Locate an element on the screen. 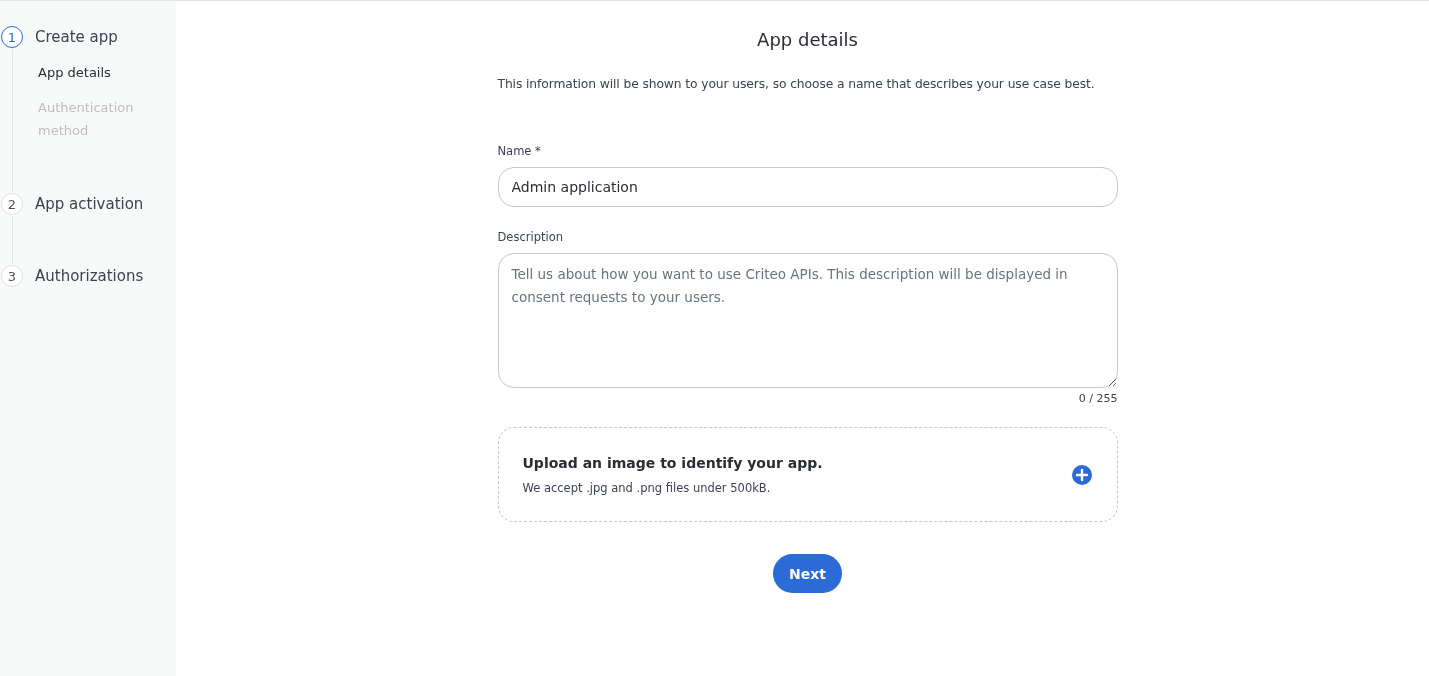  plus-icon is located at coordinates (1081, 474).